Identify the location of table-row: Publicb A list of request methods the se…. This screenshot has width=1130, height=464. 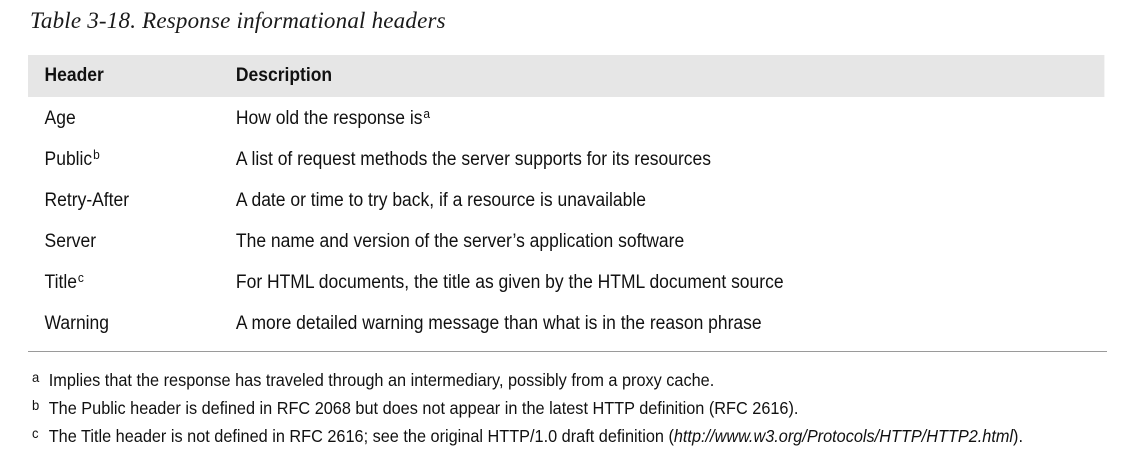
(566, 158).